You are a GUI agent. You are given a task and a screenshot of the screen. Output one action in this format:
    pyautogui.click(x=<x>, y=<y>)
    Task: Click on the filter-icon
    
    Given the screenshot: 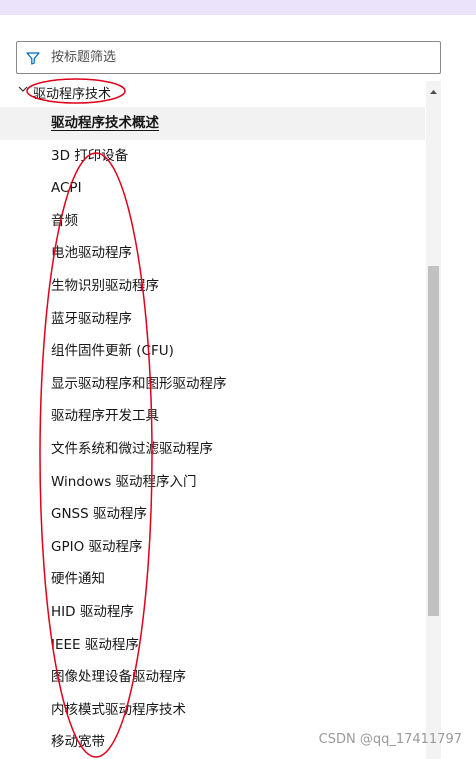 What is the action you would take?
    pyautogui.click(x=33, y=58)
    